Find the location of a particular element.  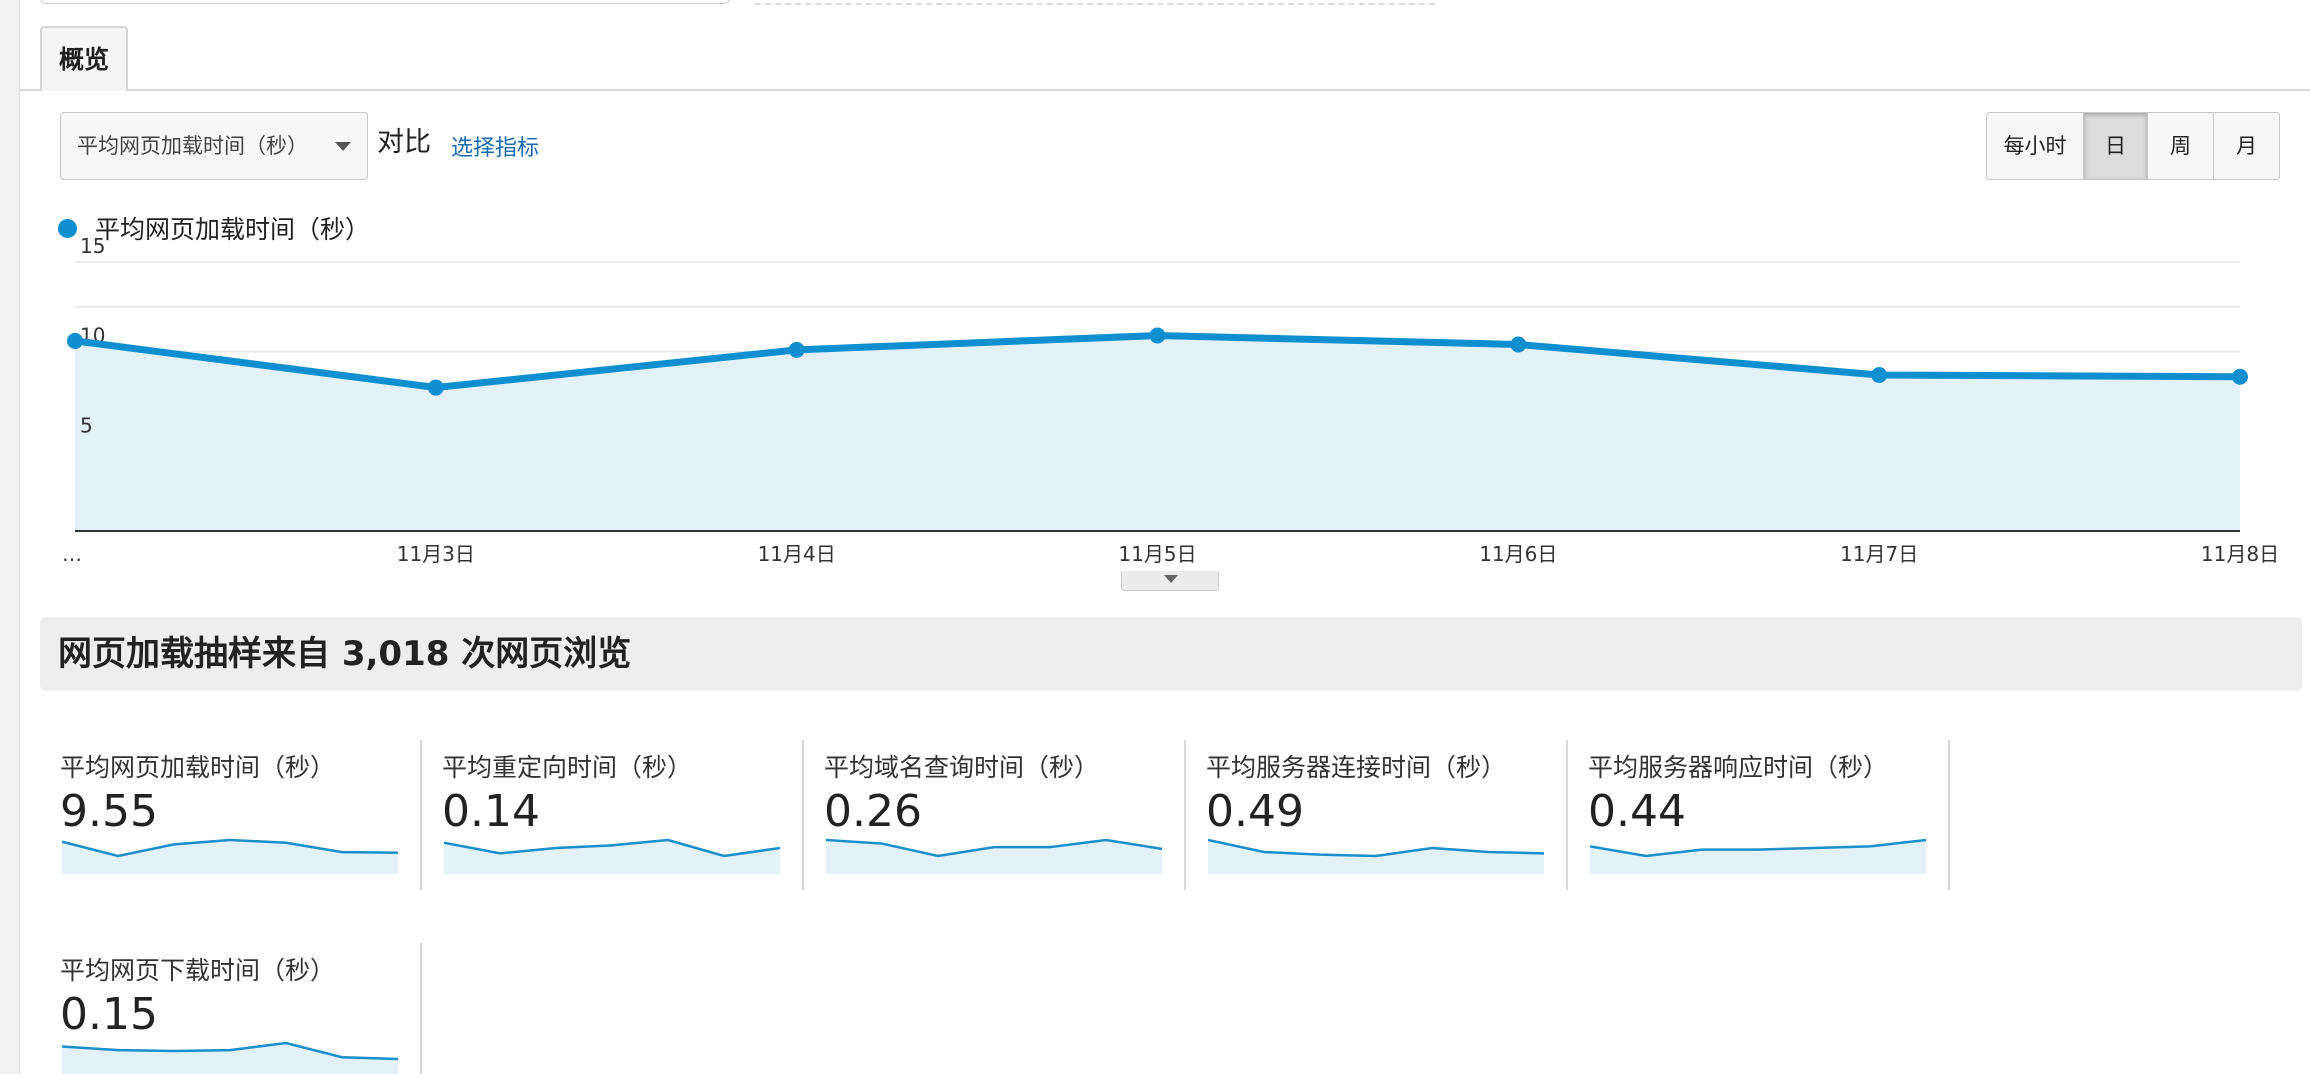

x-tick-label: 11月8日 is located at coordinates (2240, 554).